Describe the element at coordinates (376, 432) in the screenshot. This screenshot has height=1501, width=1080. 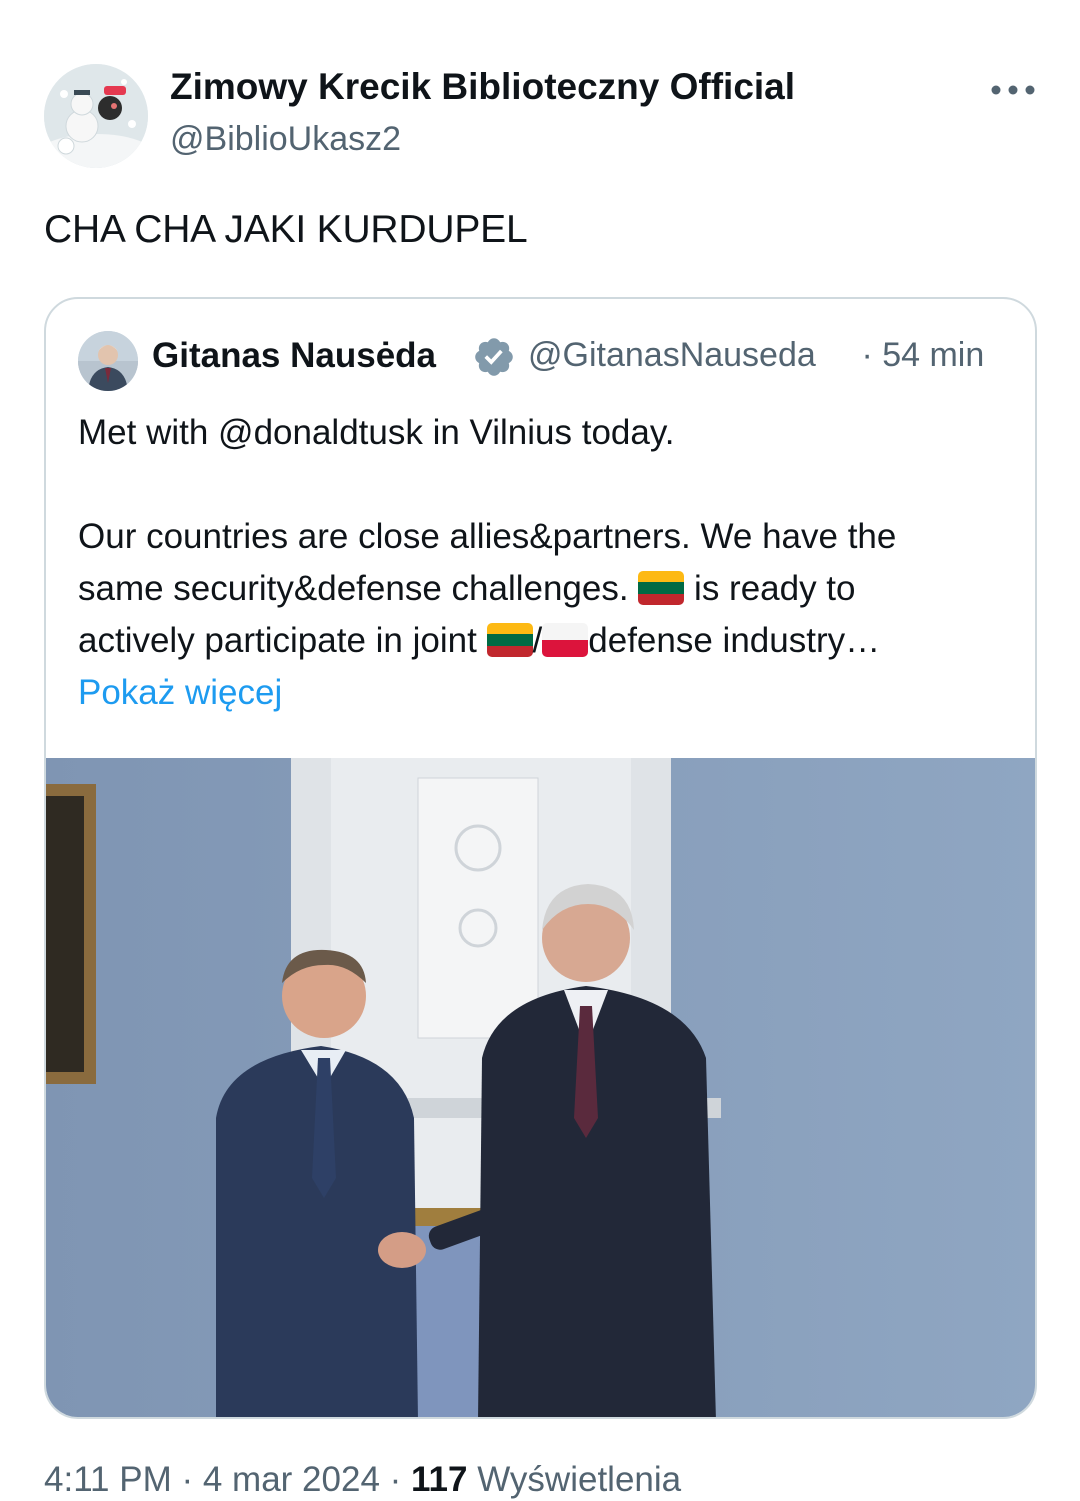
I see `quoted-text-line: Met with @donaldtusk in Vilnius today.` at that location.